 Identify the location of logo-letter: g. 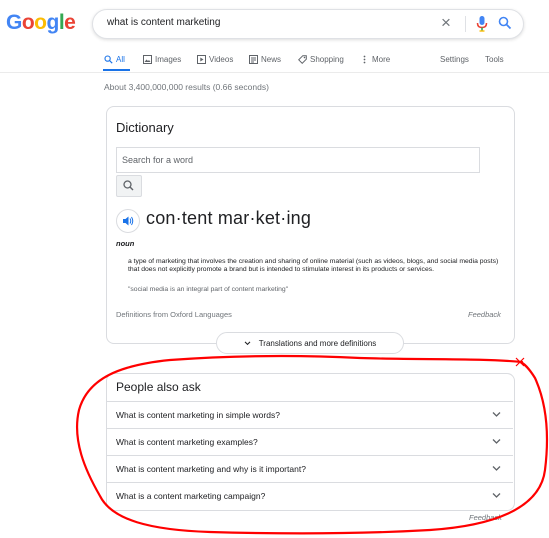
(53, 22).